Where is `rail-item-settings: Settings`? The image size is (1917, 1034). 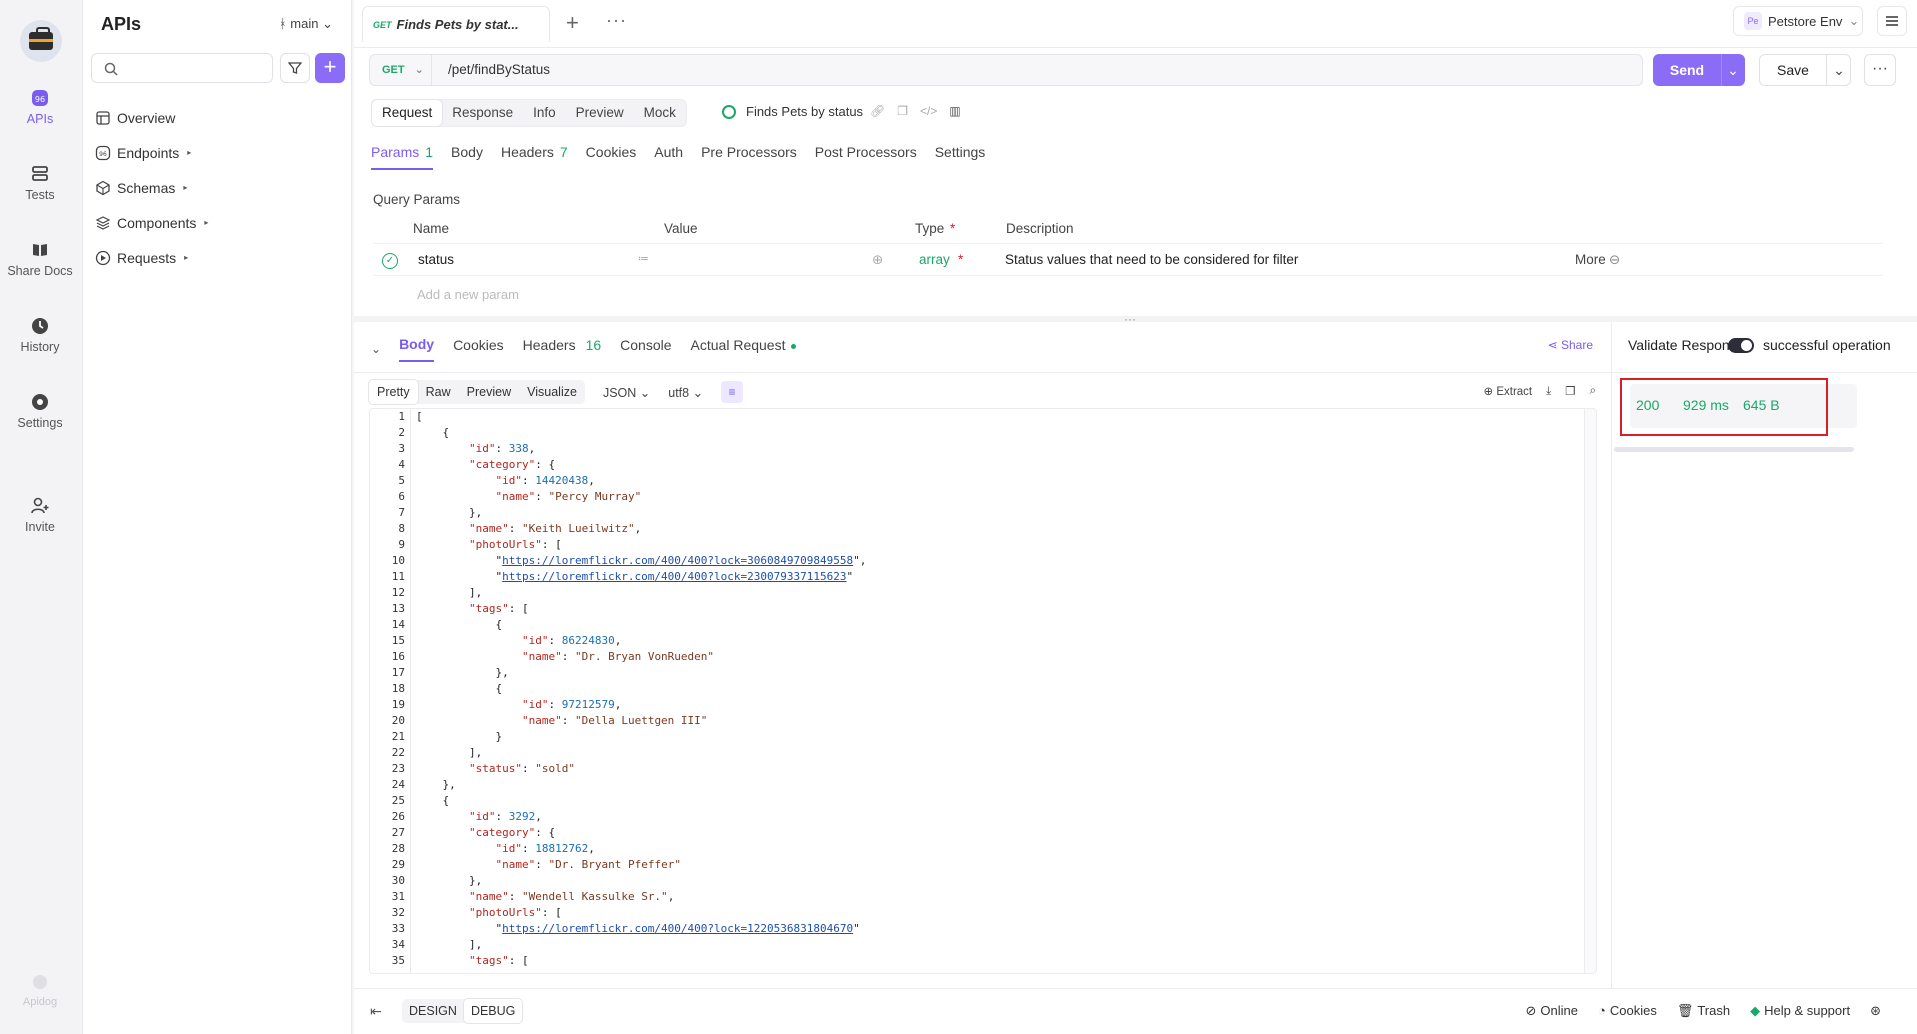
rail-item-settings: Settings is located at coordinates (40, 411).